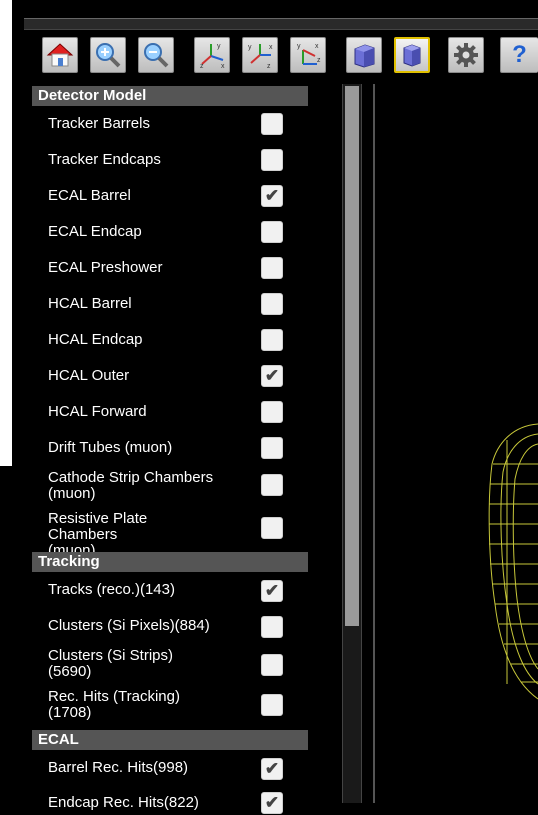 The image size is (538, 815). Describe the element at coordinates (193, 665) in the screenshot. I see `list-item-clusters-si-strips: Clusters (Si Strips) (5690)` at that location.